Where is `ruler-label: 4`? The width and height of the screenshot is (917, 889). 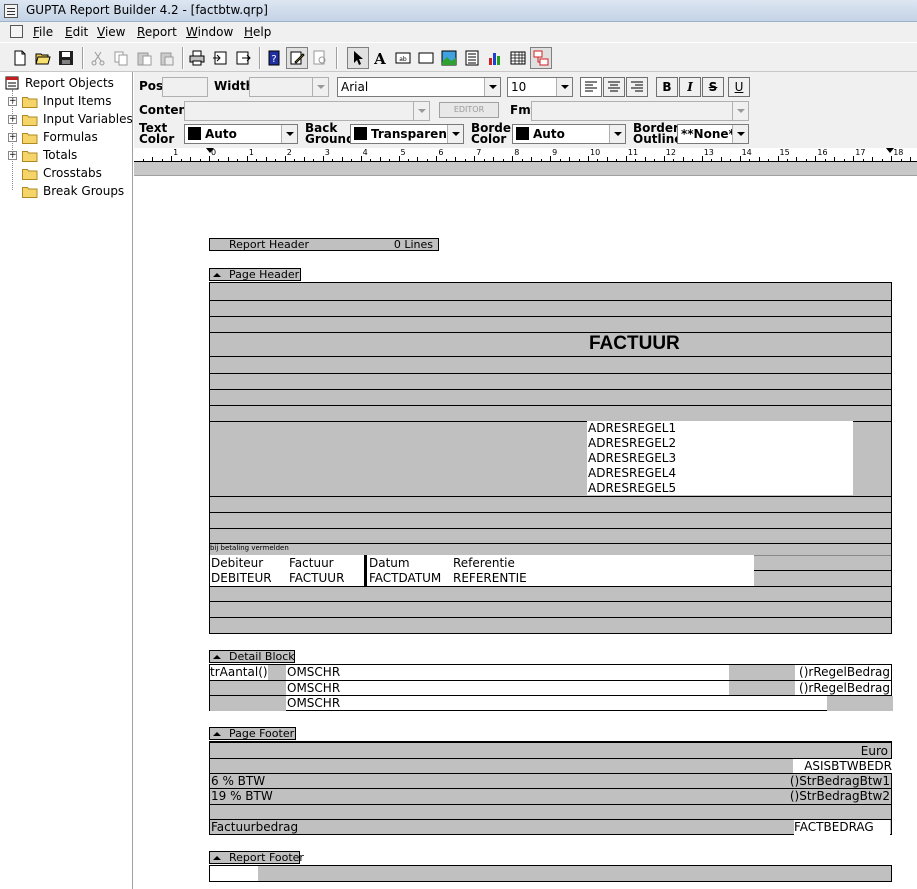 ruler-label: 4 is located at coordinates (365, 152).